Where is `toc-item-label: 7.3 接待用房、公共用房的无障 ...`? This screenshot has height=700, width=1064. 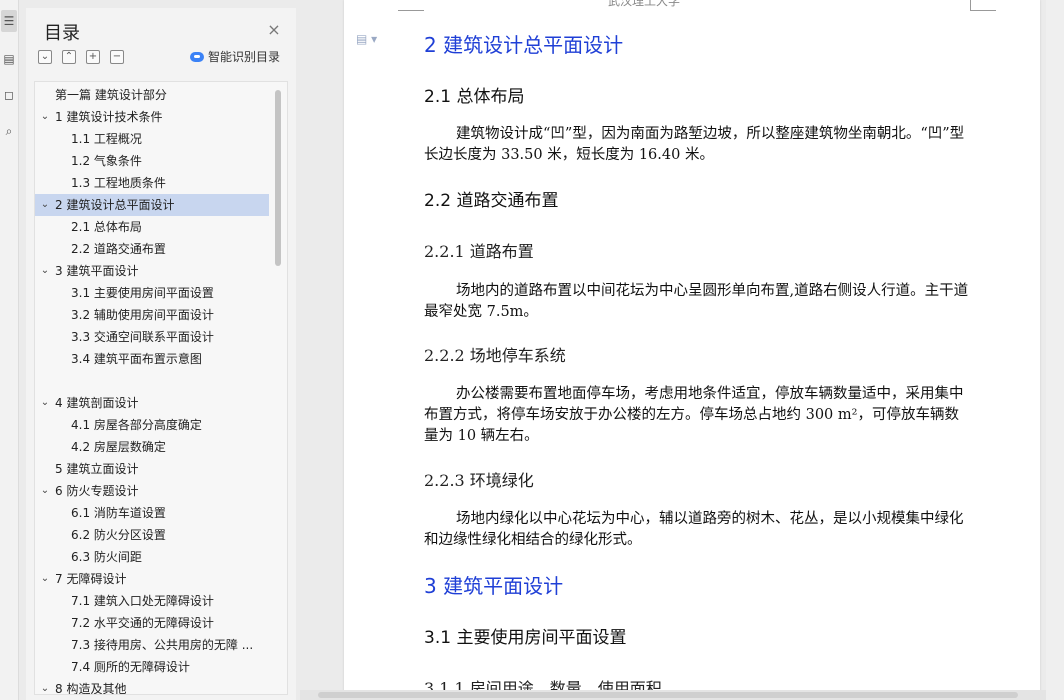 toc-item-label: 7.3 接待用房、公共用房的无障 ... is located at coordinates (162, 645).